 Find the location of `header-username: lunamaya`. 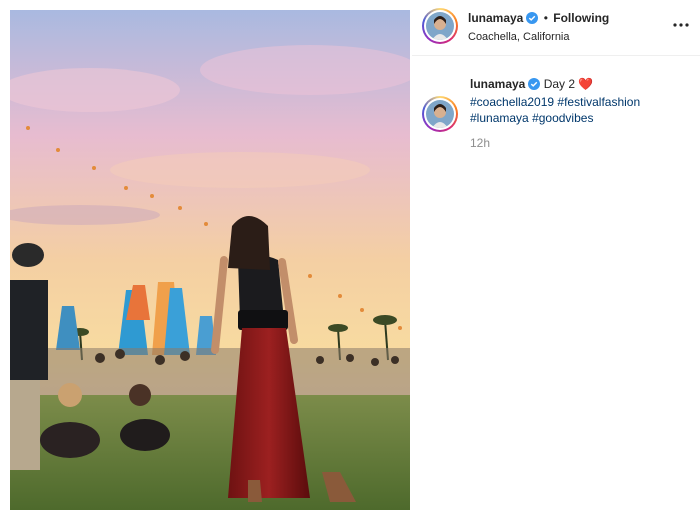

header-username: lunamaya is located at coordinates (495, 18).